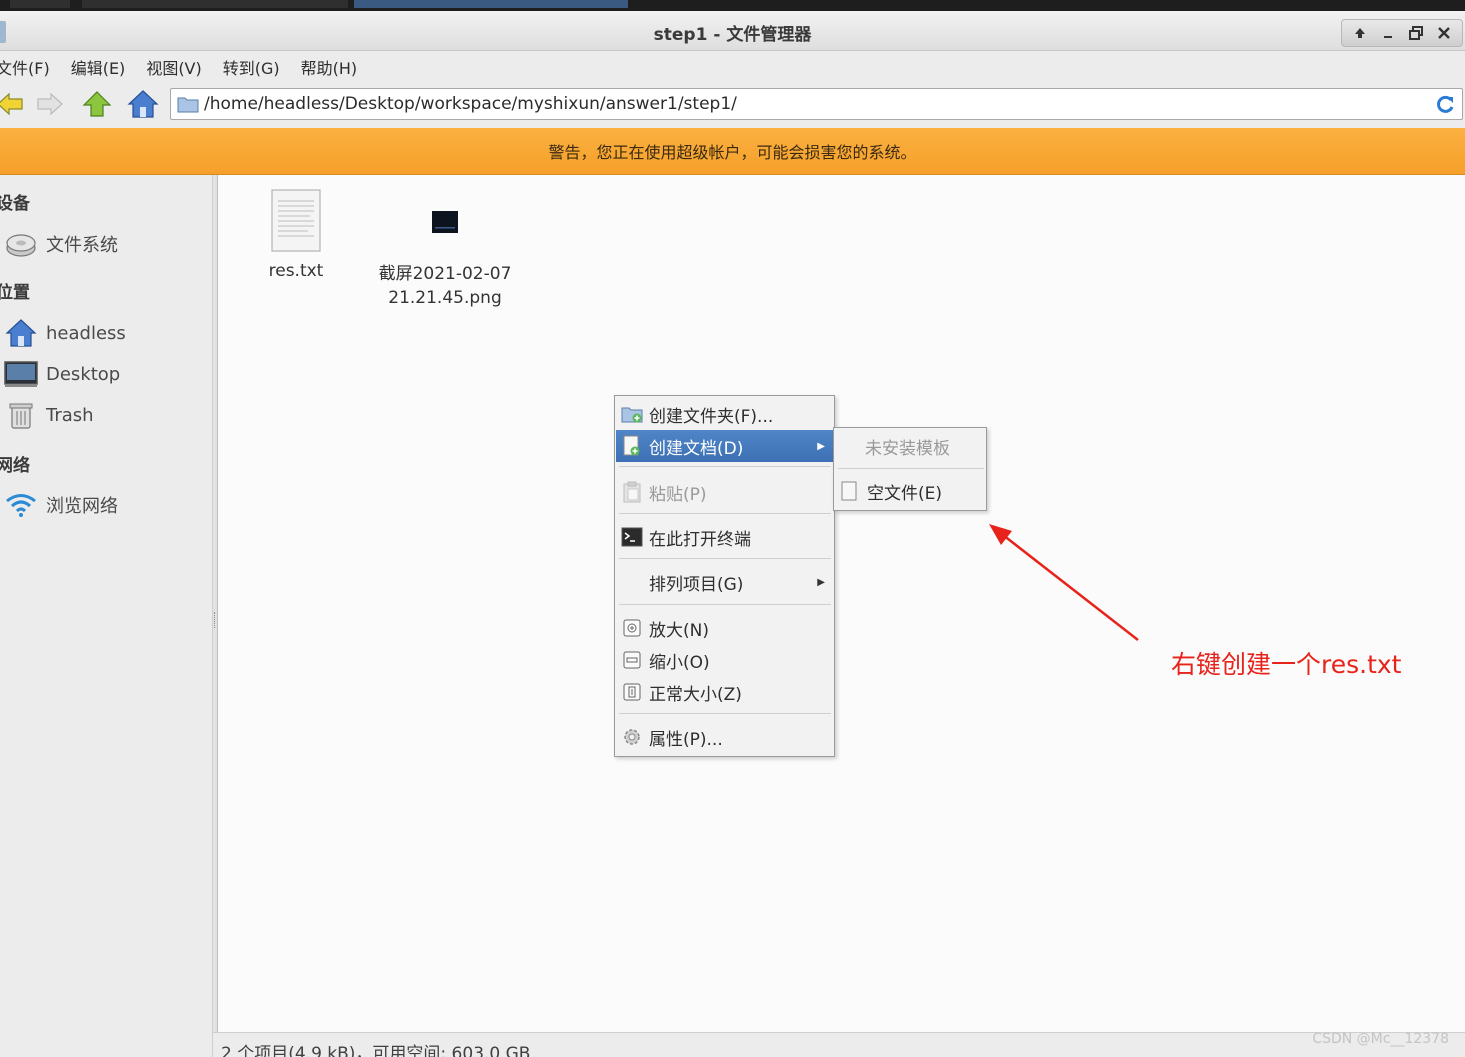  What do you see at coordinates (679, 630) in the screenshot?
I see `menu-item-label: 放大(N)` at bounding box center [679, 630].